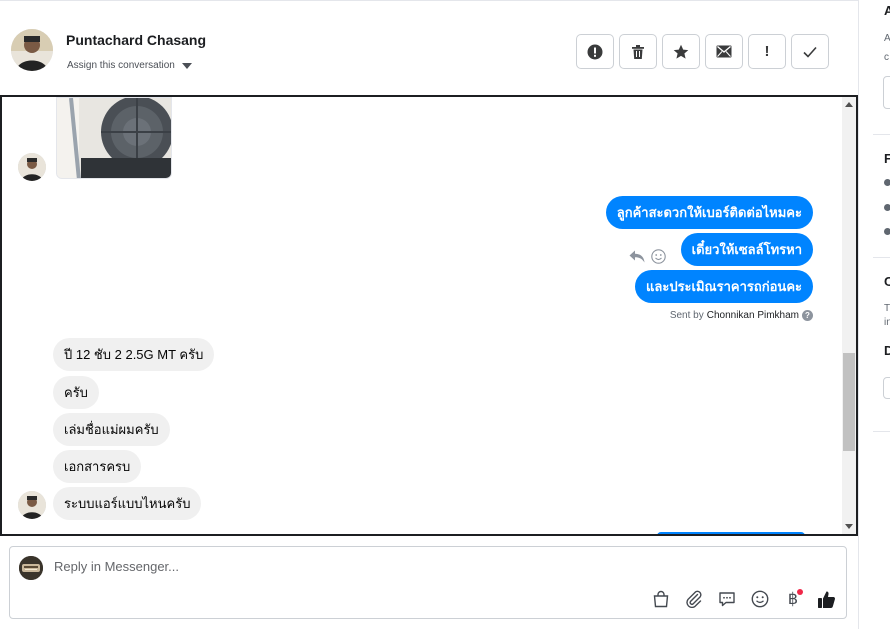 Image resolution: width=890 pixels, height=629 pixels. Describe the element at coordinates (887, 158) in the screenshot. I see `sidebar-section-heading: F` at that location.